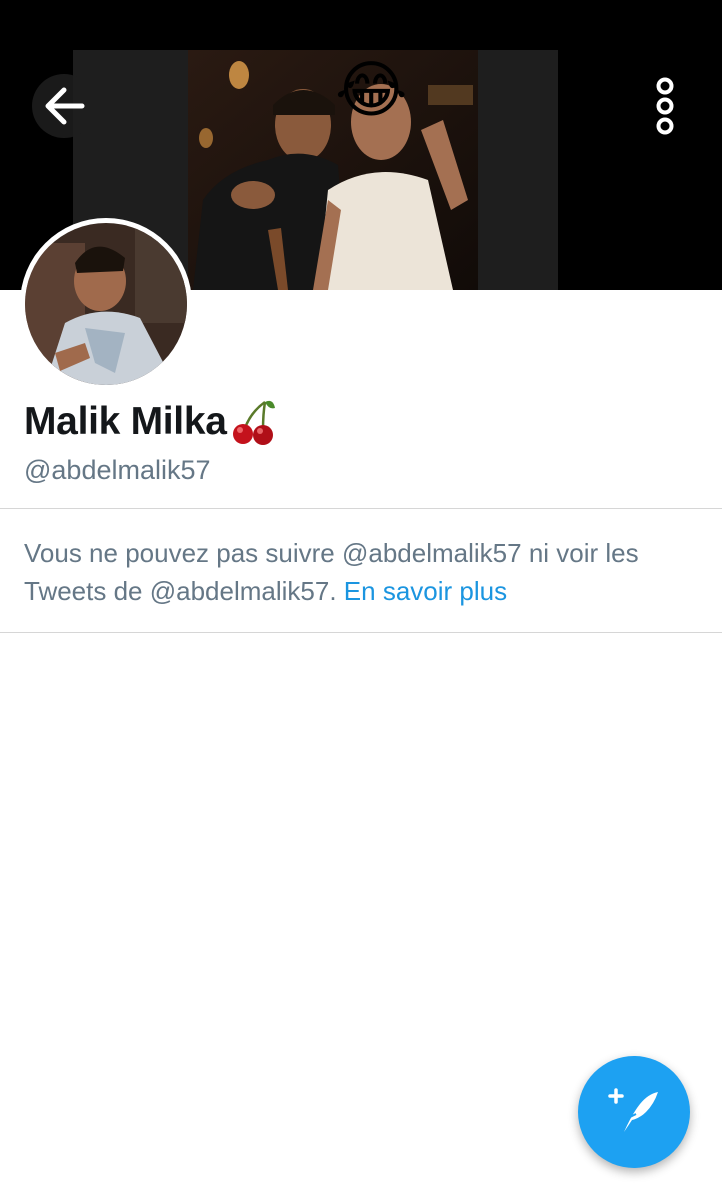  I want to click on compose-tweet-icon, so click(633, 1110).